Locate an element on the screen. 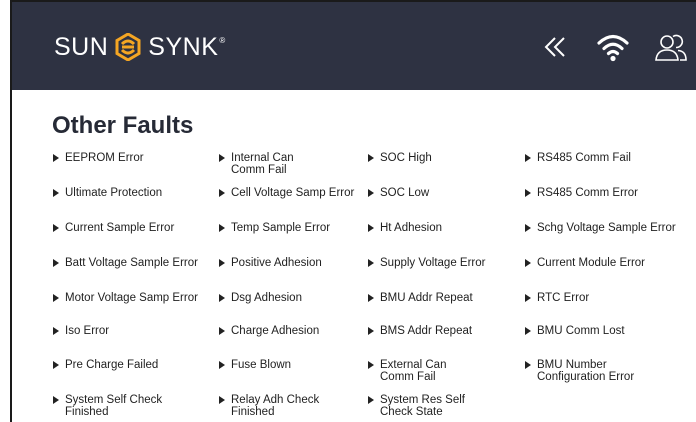 The height and width of the screenshot is (422, 696). users-icon is located at coordinates (671, 47).